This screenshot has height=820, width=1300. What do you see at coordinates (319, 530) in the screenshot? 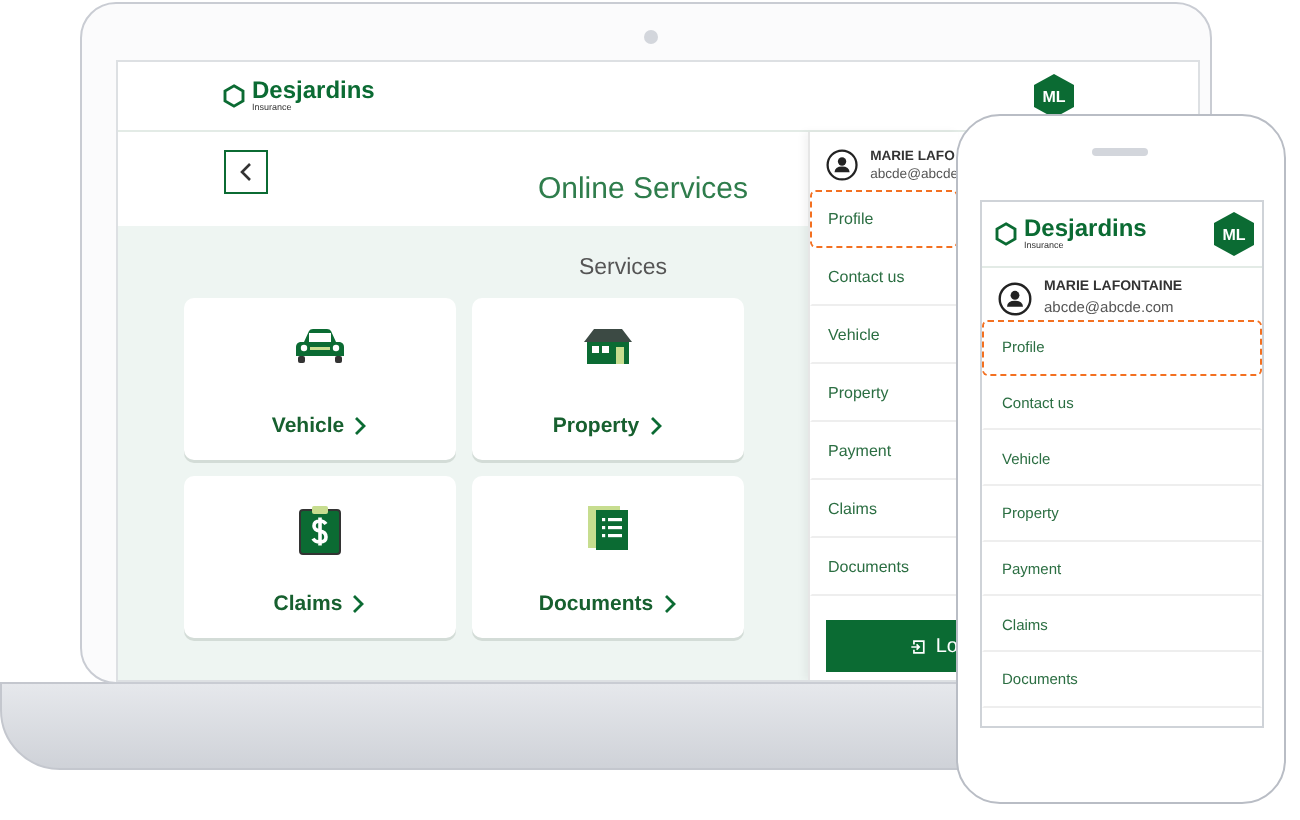
I see `clipboard-dollar-icon` at bounding box center [319, 530].